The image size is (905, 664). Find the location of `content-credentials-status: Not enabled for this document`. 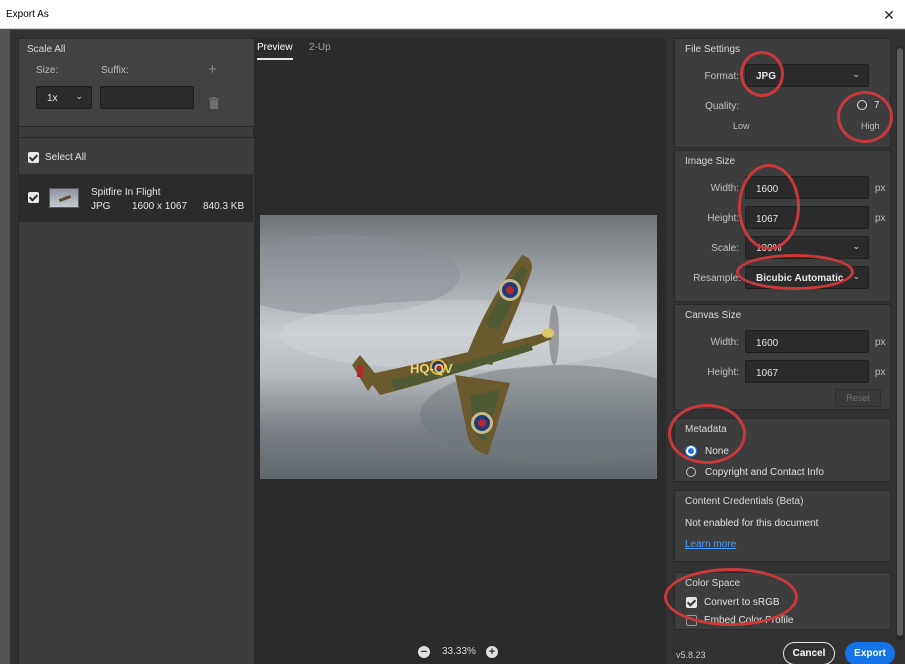

content-credentials-status: Not enabled for this document is located at coordinates (752, 523).